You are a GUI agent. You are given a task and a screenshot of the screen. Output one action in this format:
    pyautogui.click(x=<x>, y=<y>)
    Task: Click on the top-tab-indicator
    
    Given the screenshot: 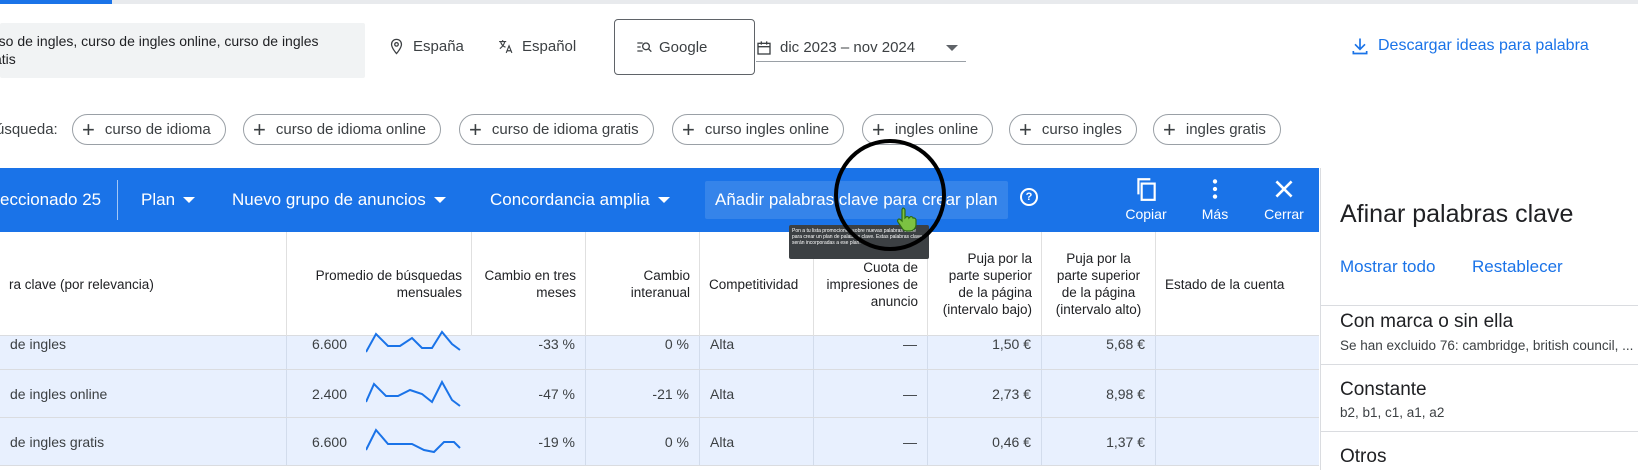 What is the action you would take?
    pyautogui.click(x=819, y=2)
    